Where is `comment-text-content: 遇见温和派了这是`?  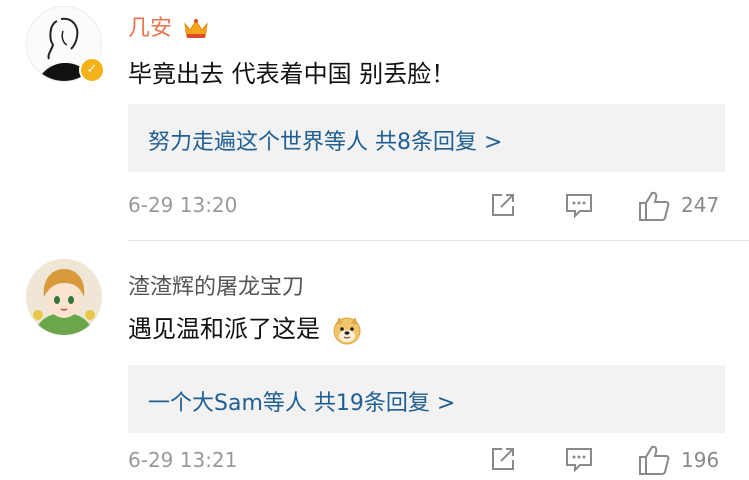 comment-text-content: 遇见温和派了这是 is located at coordinates (224, 329).